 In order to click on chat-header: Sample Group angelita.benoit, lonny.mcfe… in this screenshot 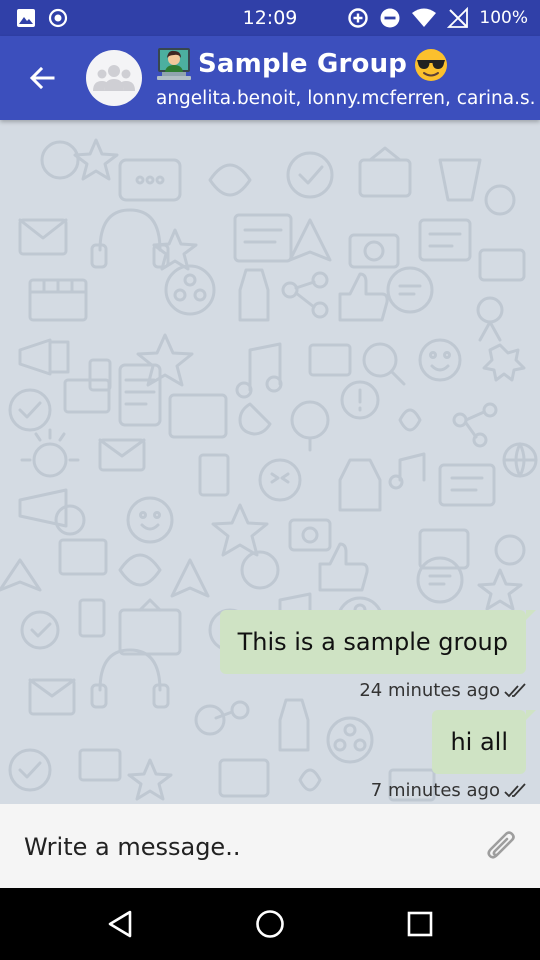, I will do `click(270, 78)`.